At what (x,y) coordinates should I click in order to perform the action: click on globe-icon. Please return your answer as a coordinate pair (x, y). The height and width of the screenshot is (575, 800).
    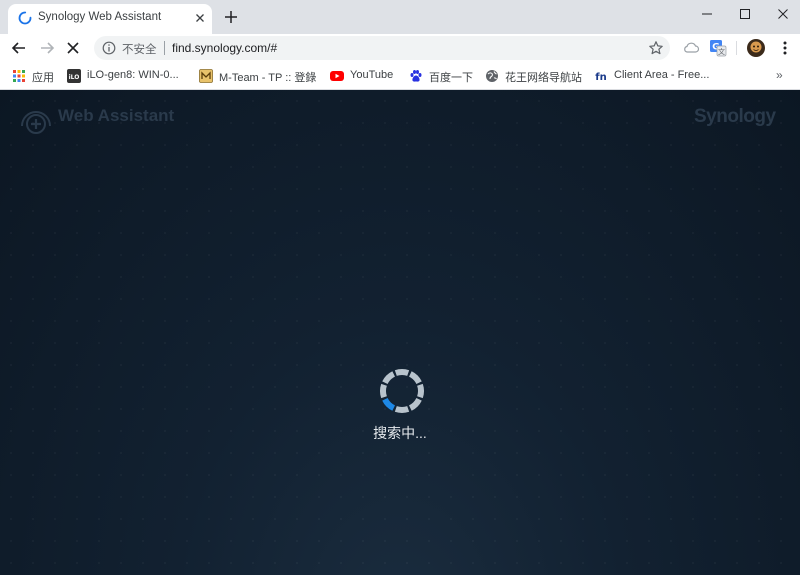
    Looking at the image, I should click on (492, 76).